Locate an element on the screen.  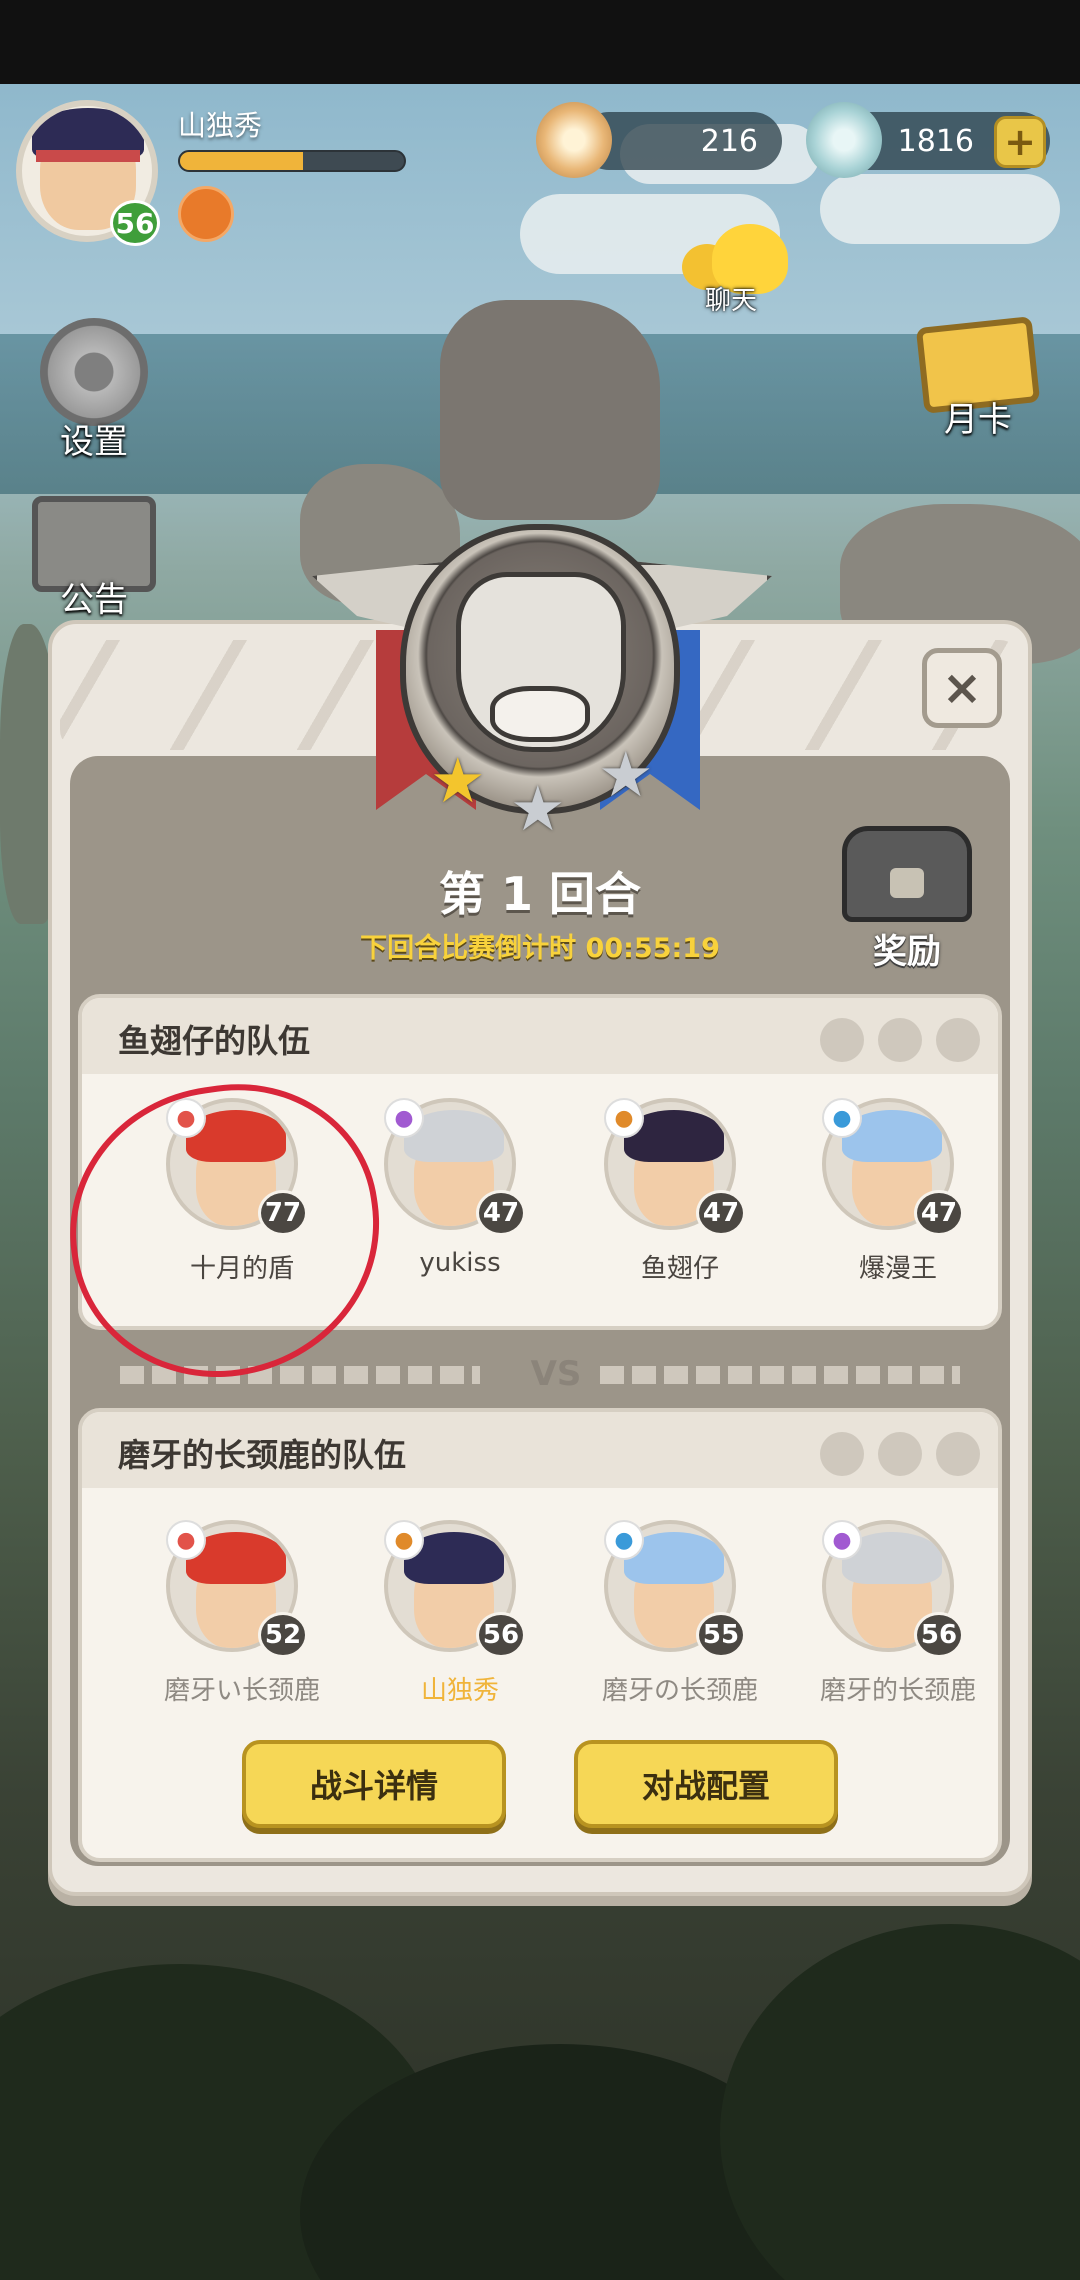
star-gold-icon: ★ is located at coordinates (458, 780).